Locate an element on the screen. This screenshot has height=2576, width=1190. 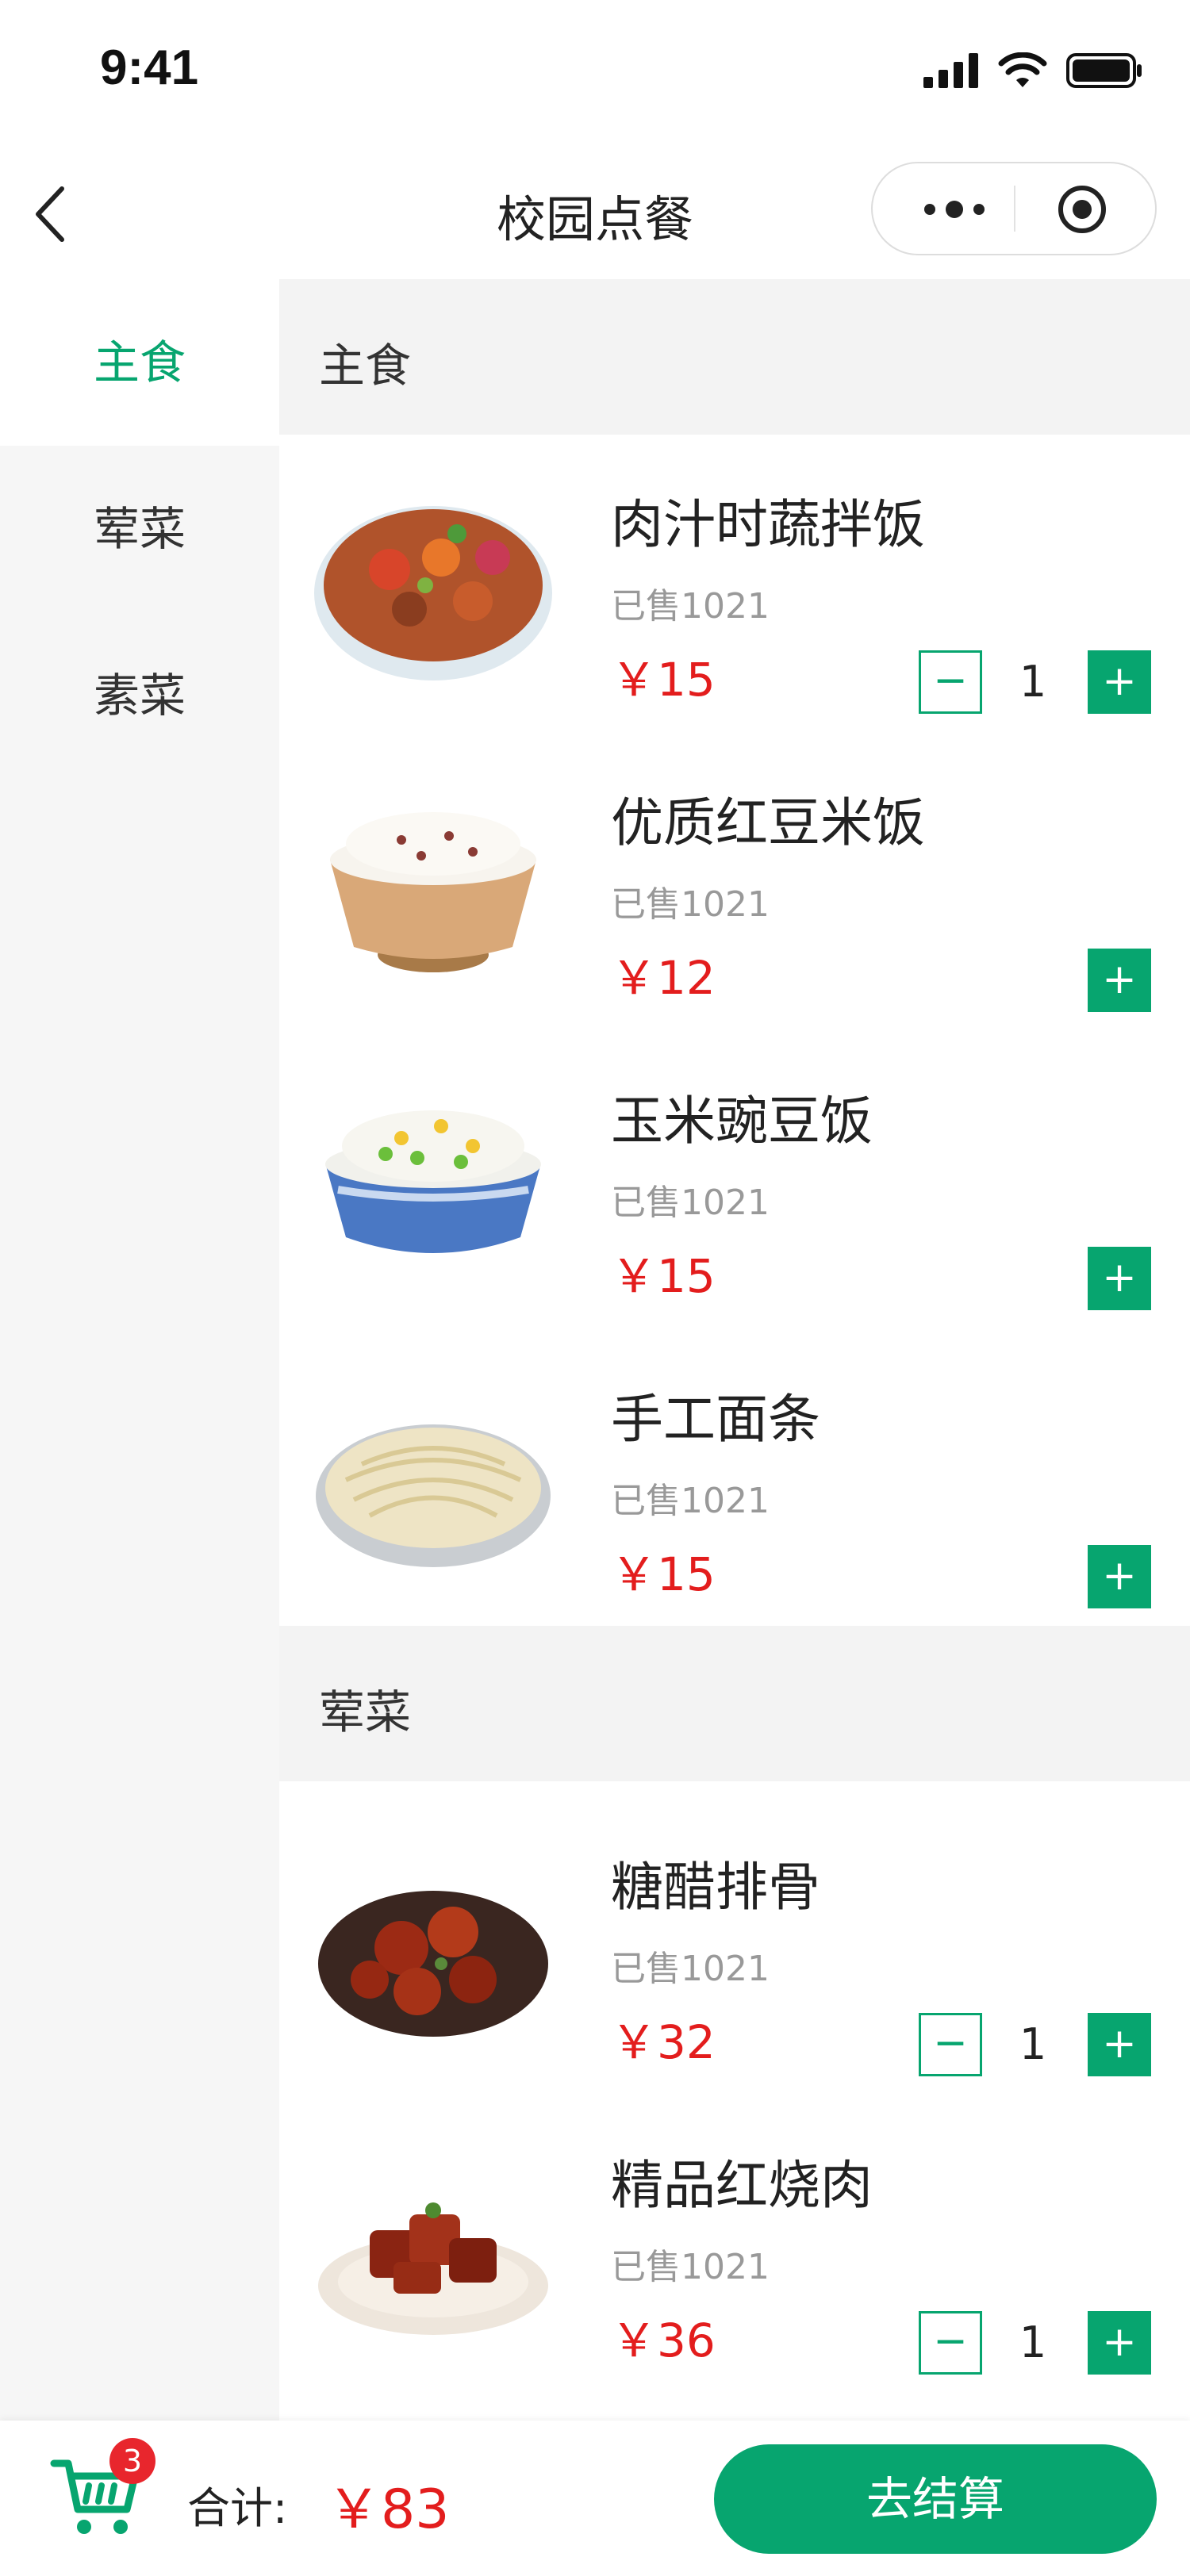
cart-bar: 3 合计: ￥83 去结算 is located at coordinates (595, 2499).